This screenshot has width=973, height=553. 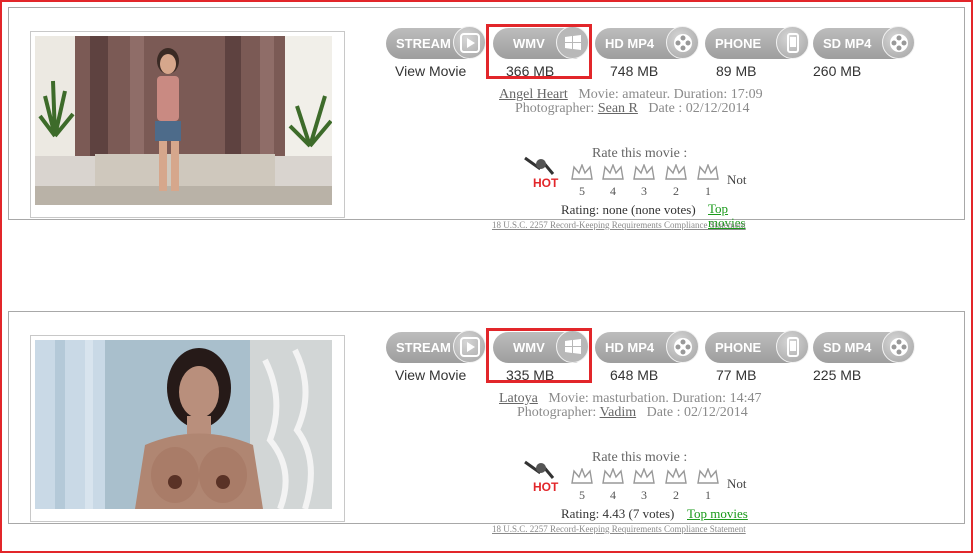 What do you see at coordinates (530, 71) in the screenshot?
I see `wmv-size: 366 MB` at bounding box center [530, 71].